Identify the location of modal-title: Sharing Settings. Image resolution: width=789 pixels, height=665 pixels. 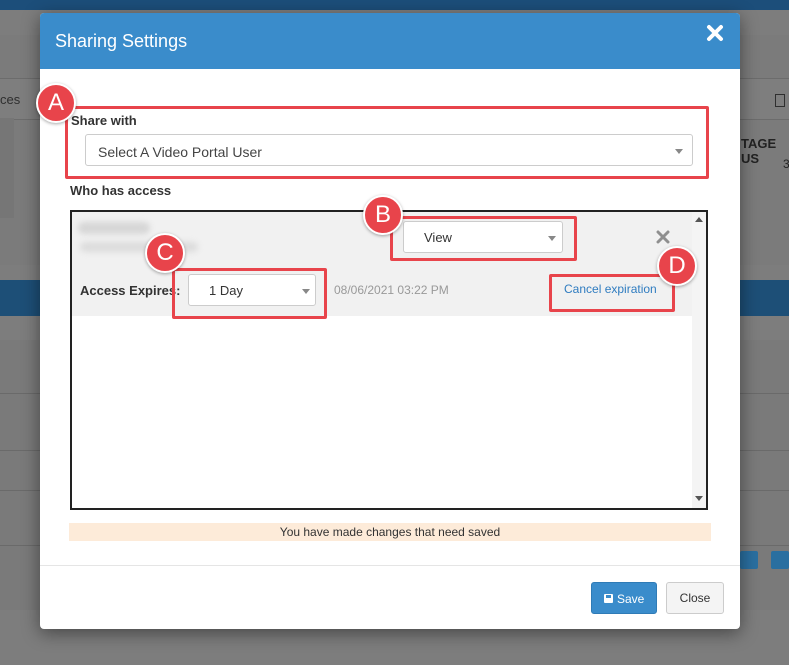
(121, 41).